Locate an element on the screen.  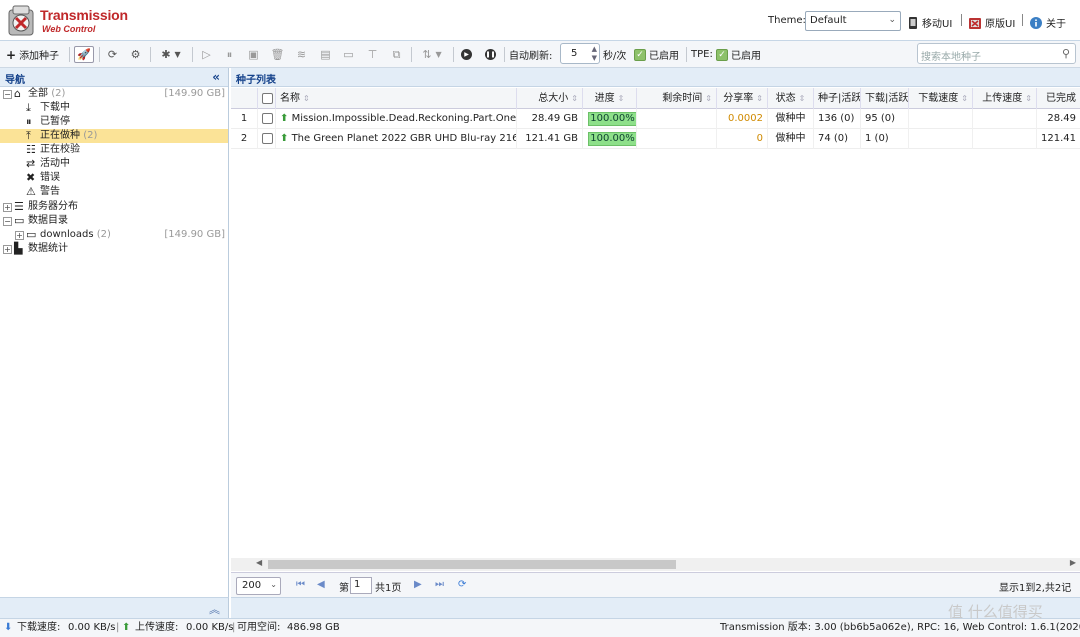
nav-all-label: 全部 (2) is located at coordinates (47, 93).